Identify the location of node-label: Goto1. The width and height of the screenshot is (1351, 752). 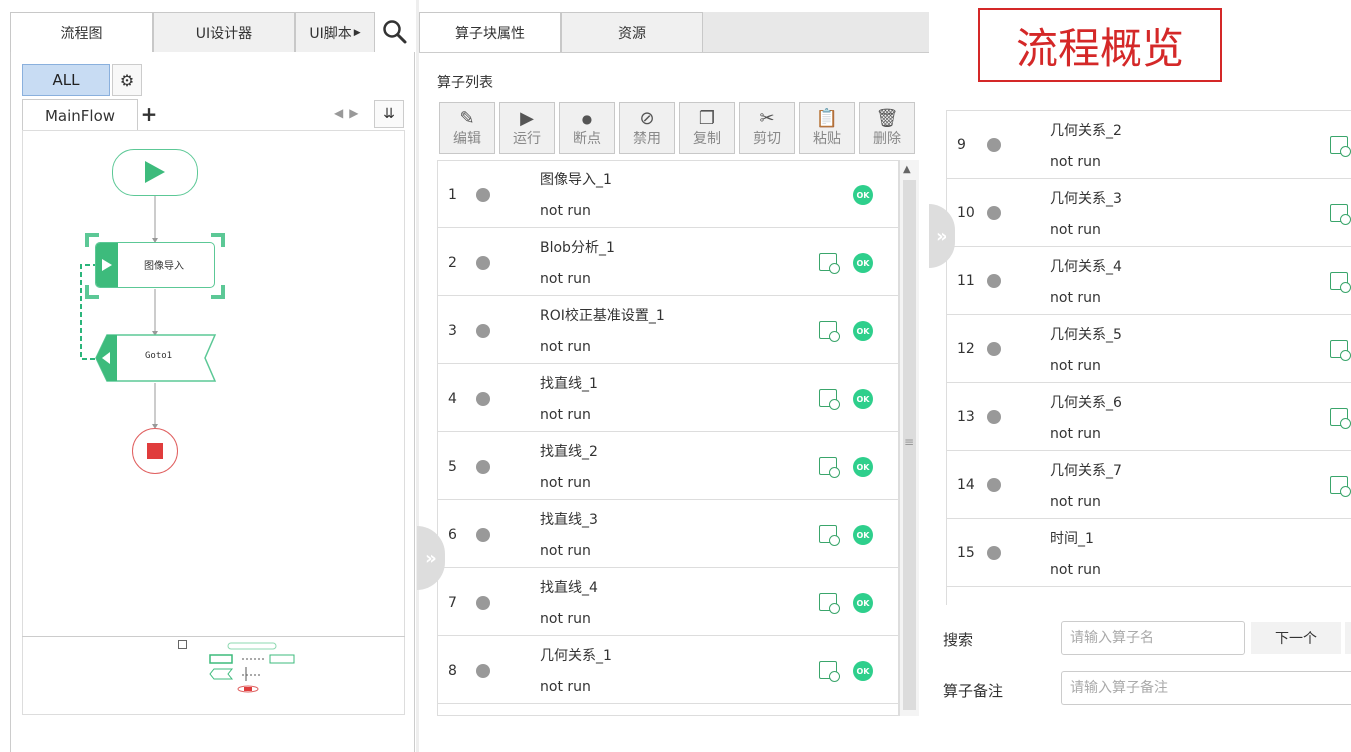
(159, 356).